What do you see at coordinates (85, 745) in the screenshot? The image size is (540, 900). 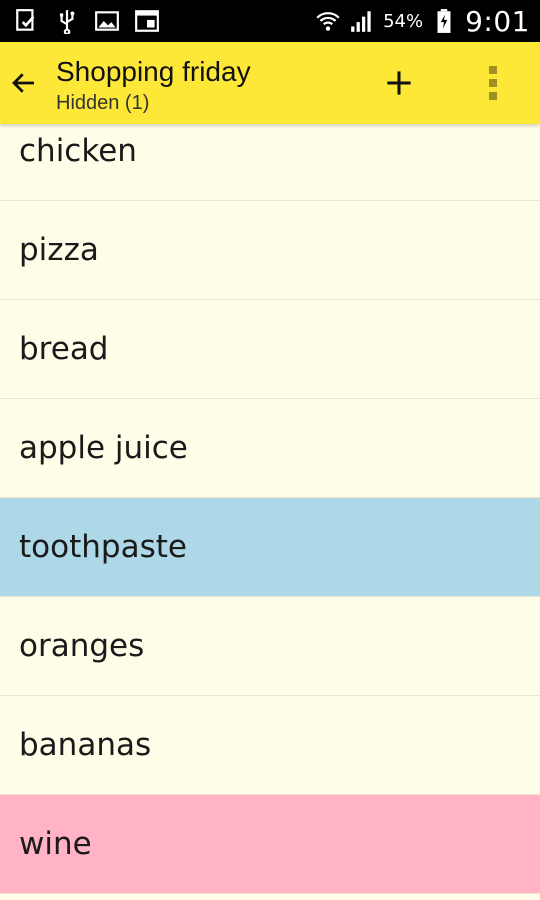 I see `list-item-label: bananas` at bounding box center [85, 745].